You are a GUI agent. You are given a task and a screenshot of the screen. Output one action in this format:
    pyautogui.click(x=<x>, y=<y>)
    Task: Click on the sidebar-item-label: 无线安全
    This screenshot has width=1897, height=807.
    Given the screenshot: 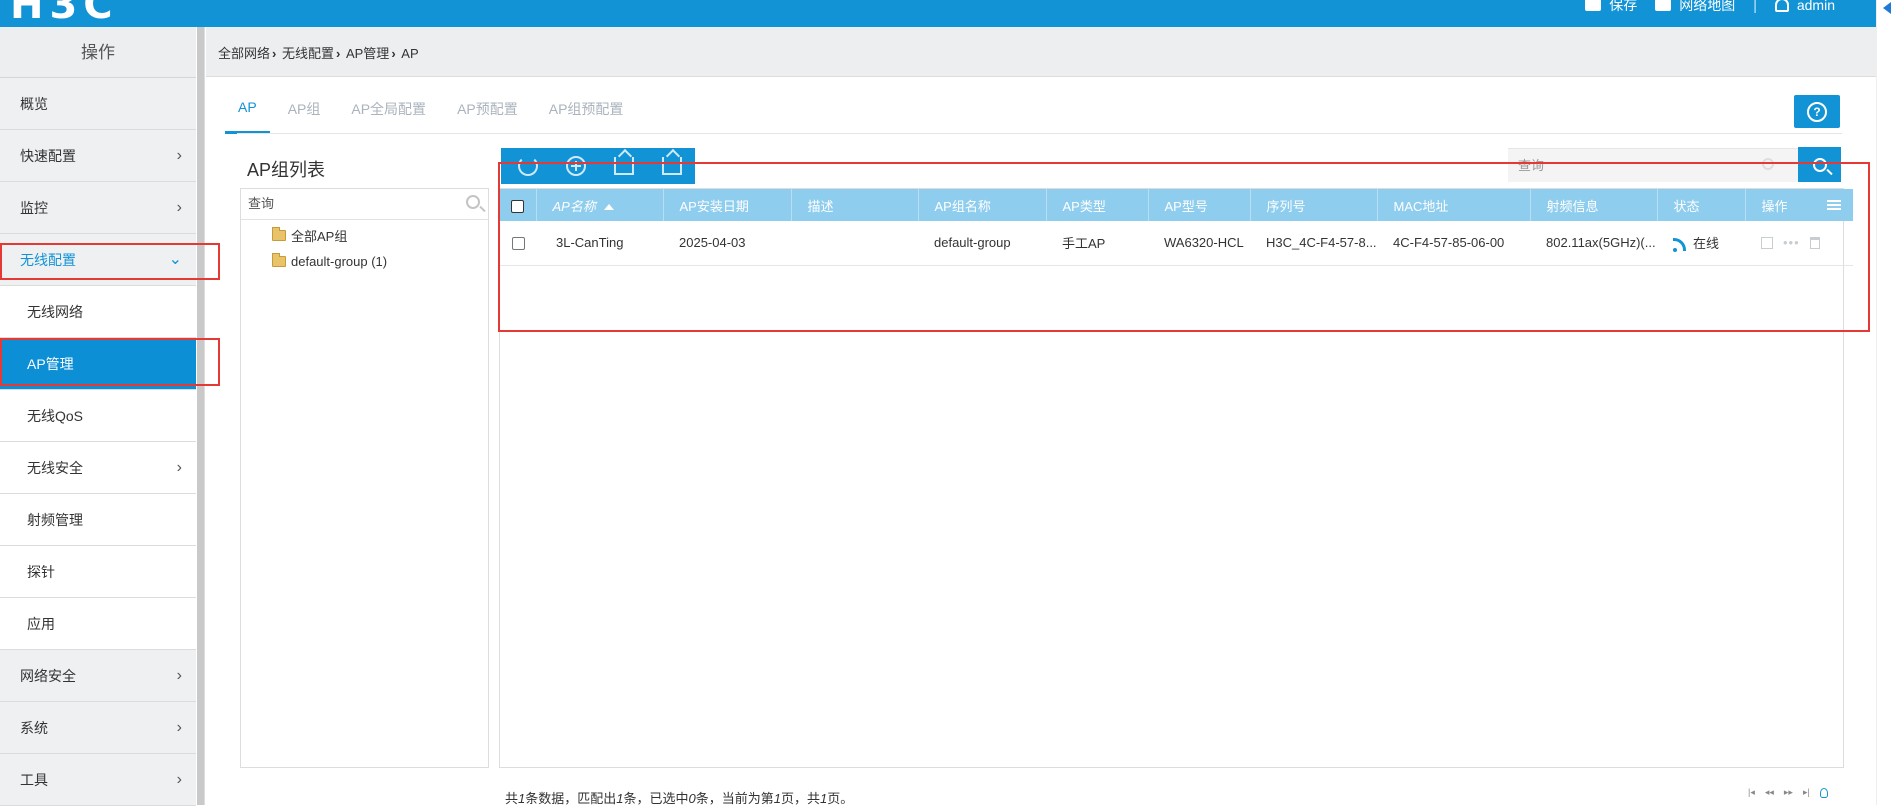 What is the action you would take?
    pyautogui.click(x=55, y=468)
    